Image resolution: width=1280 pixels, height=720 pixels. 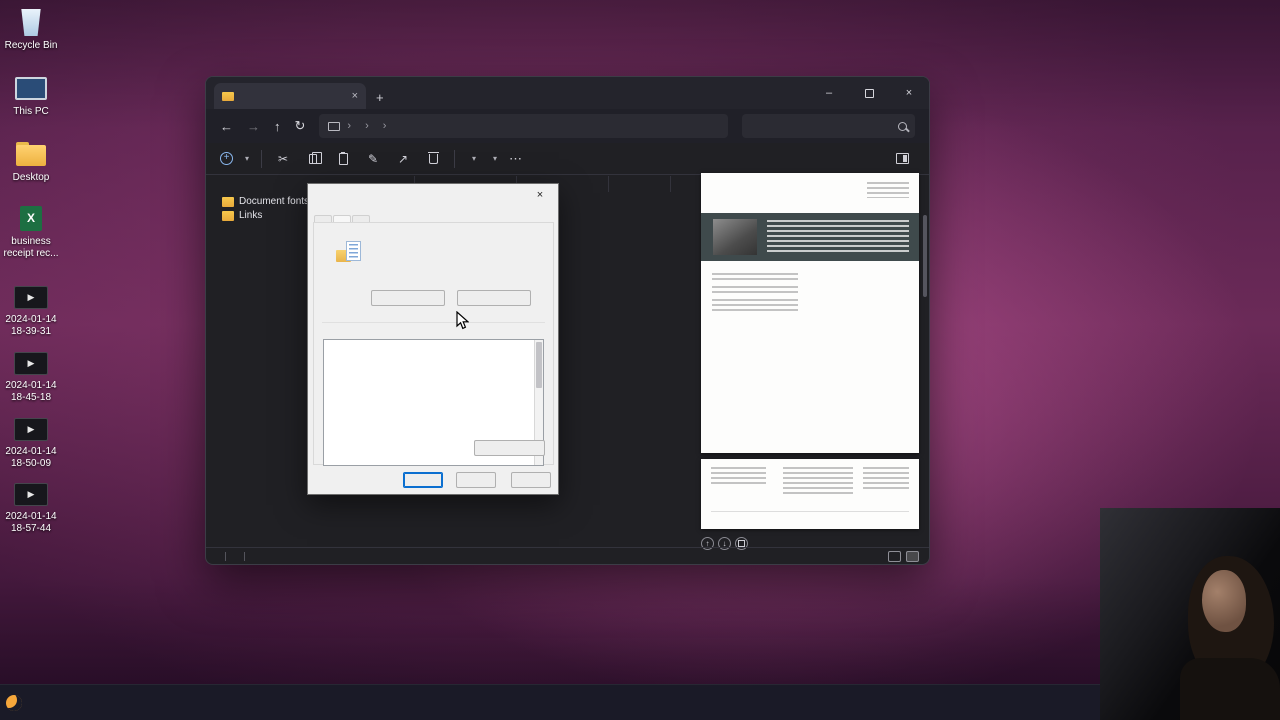 What do you see at coordinates (1190, 614) in the screenshot?
I see `webcam-overlay` at bounding box center [1190, 614].